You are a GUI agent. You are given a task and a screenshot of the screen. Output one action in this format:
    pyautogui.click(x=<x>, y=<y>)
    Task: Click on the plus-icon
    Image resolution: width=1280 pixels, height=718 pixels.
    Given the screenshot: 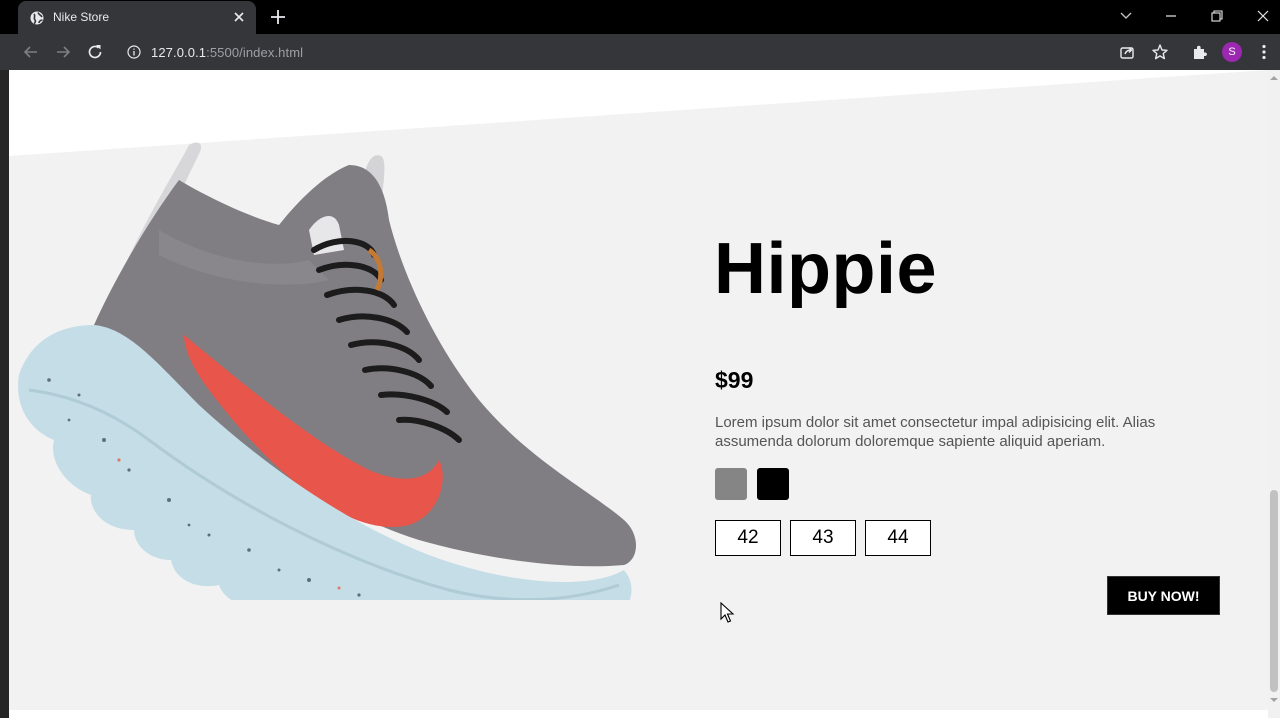 What is the action you would take?
    pyautogui.click(x=278, y=17)
    